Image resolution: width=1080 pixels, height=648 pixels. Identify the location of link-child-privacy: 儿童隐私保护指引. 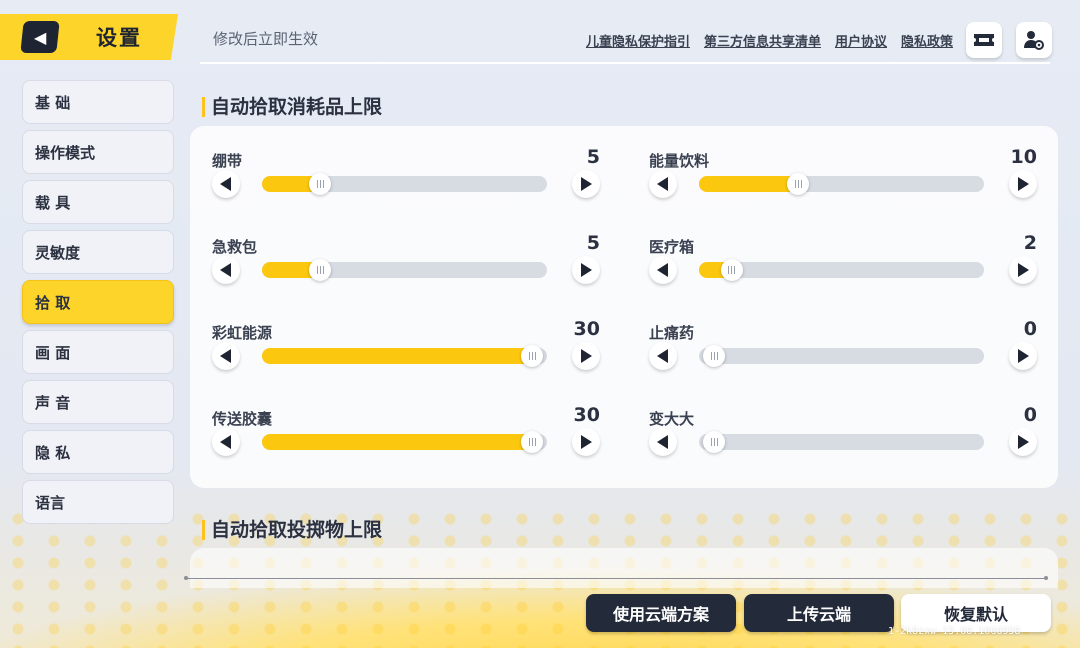
(638, 40).